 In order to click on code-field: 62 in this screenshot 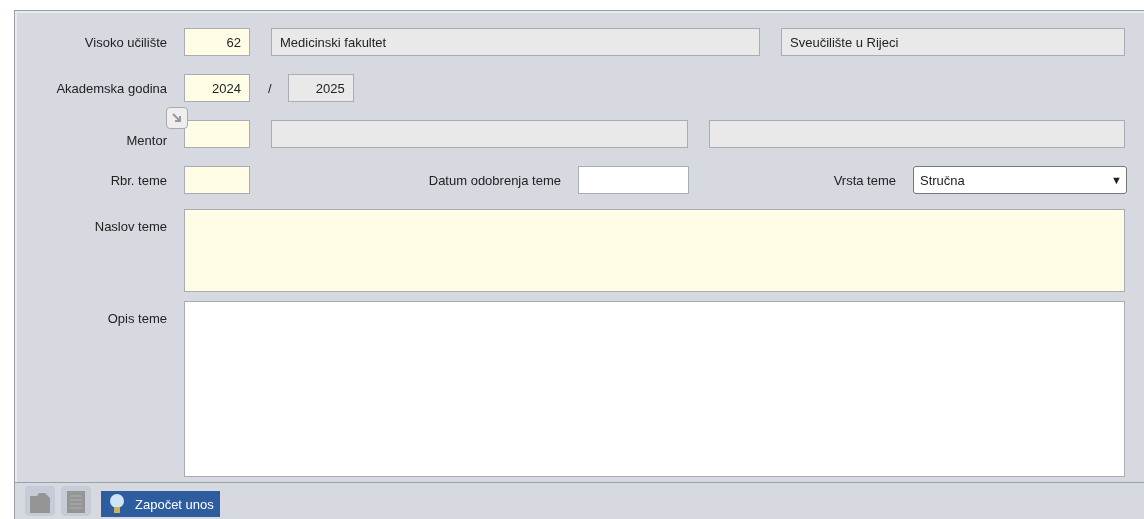, I will do `click(217, 42)`.